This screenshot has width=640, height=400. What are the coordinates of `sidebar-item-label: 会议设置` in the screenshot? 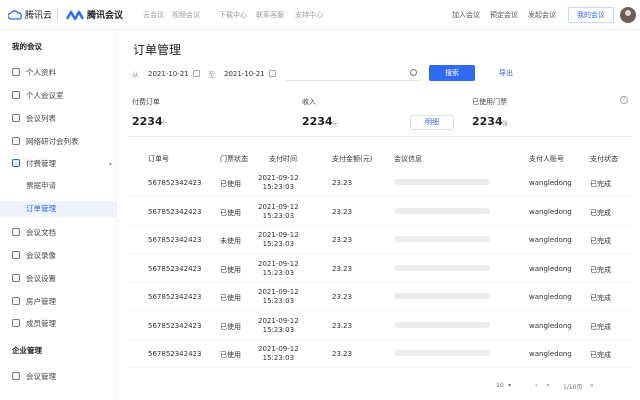 It's located at (41, 278).